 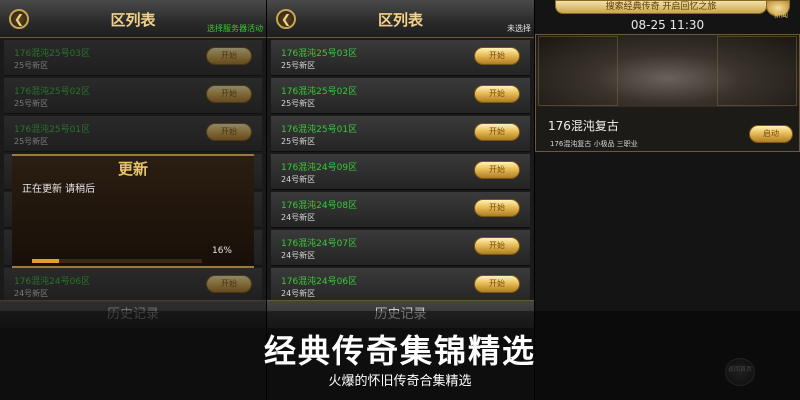 I want to click on game-card: 176混沌复古 176混沌复古 小极品 三职业 启动, so click(x=667, y=93).